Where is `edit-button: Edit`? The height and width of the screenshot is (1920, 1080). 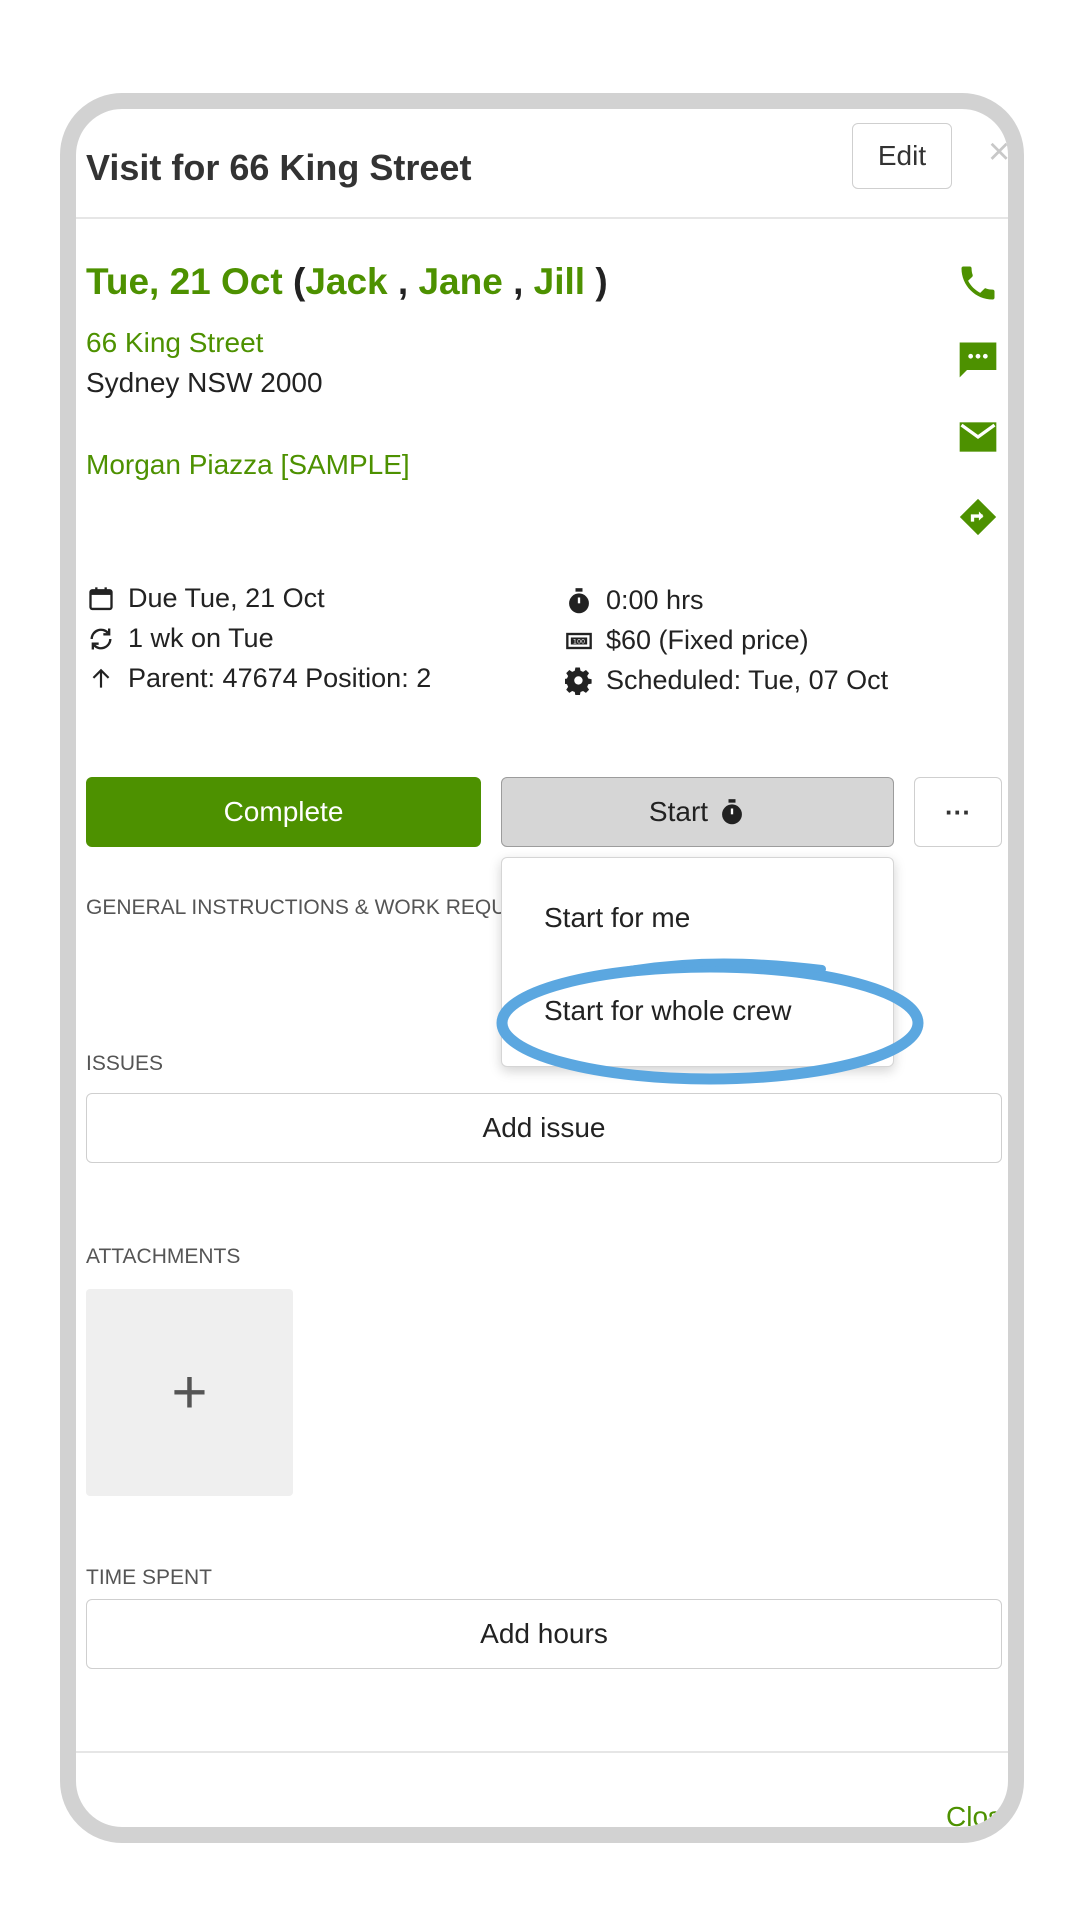
edit-button: Edit is located at coordinates (902, 156).